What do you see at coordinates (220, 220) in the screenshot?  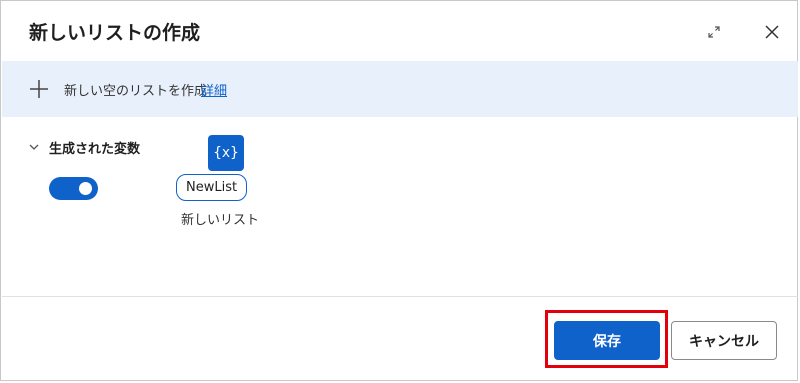 I see `variable-description: 新しいリスト` at bounding box center [220, 220].